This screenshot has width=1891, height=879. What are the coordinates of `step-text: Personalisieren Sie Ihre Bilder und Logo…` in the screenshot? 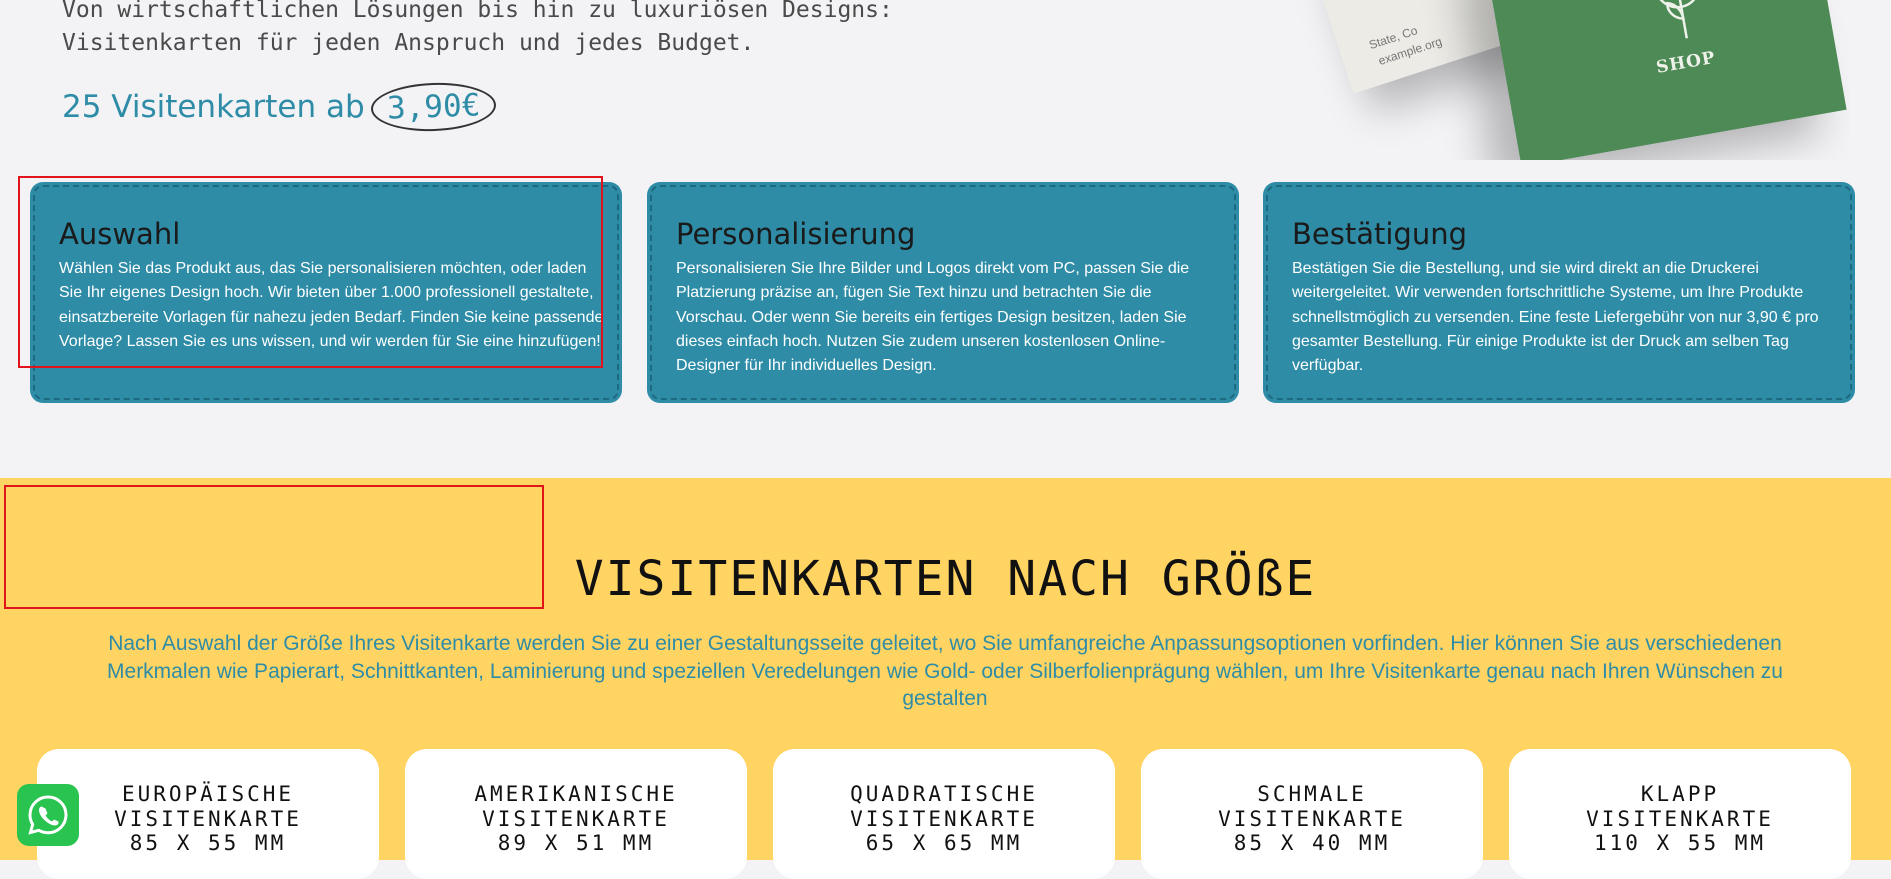 It's located at (933, 317).